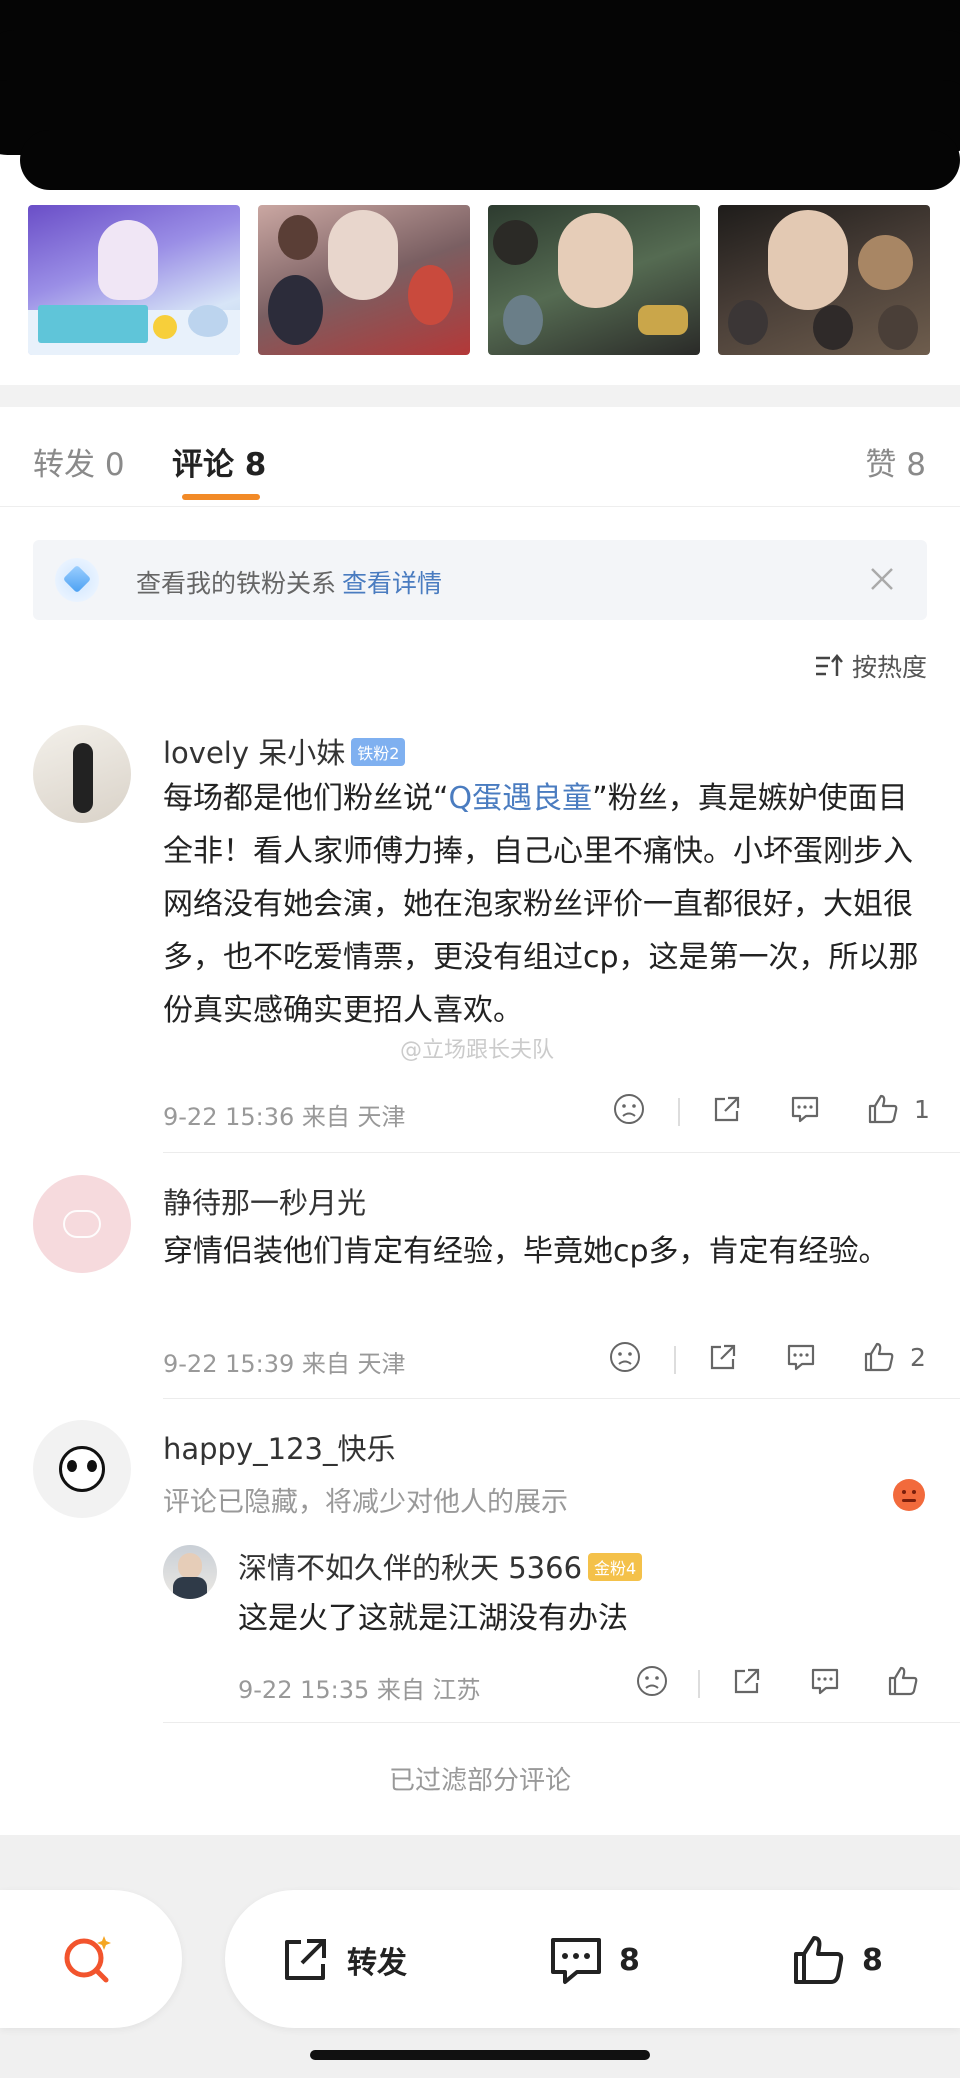 The image size is (960, 2078). I want to click on comment-text: 穿情侣装他们肯定有经验，毕竟她cp多，肯定有经验。, so click(526, 1251).